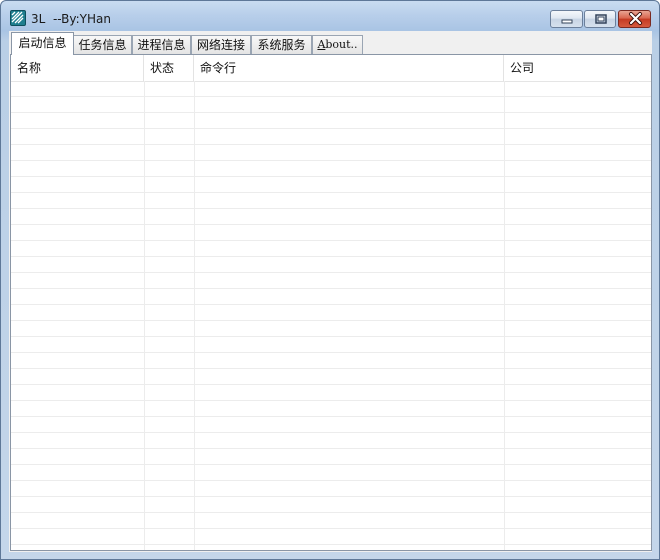 The image size is (660, 560). Describe the element at coordinates (221, 44) in the screenshot. I see `tab-network-connections: 网络连接` at that location.